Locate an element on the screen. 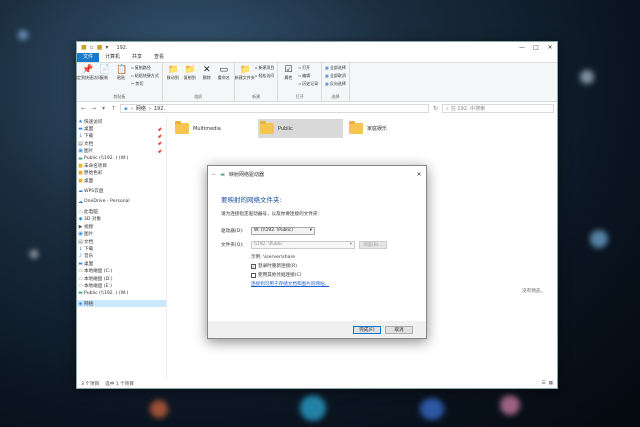 The height and width of the screenshot is (427, 640). sidebar-item: ■ 原始色彩 is located at coordinates (121, 173).